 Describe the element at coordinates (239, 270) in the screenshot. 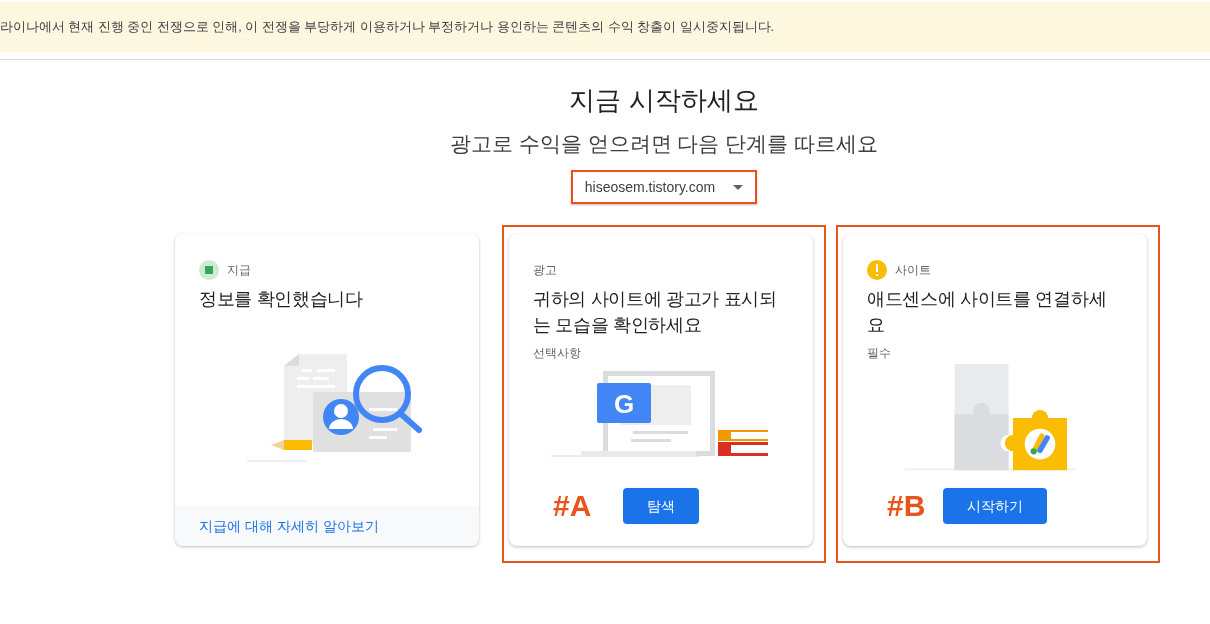

I see `step-label: 지급` at that location.